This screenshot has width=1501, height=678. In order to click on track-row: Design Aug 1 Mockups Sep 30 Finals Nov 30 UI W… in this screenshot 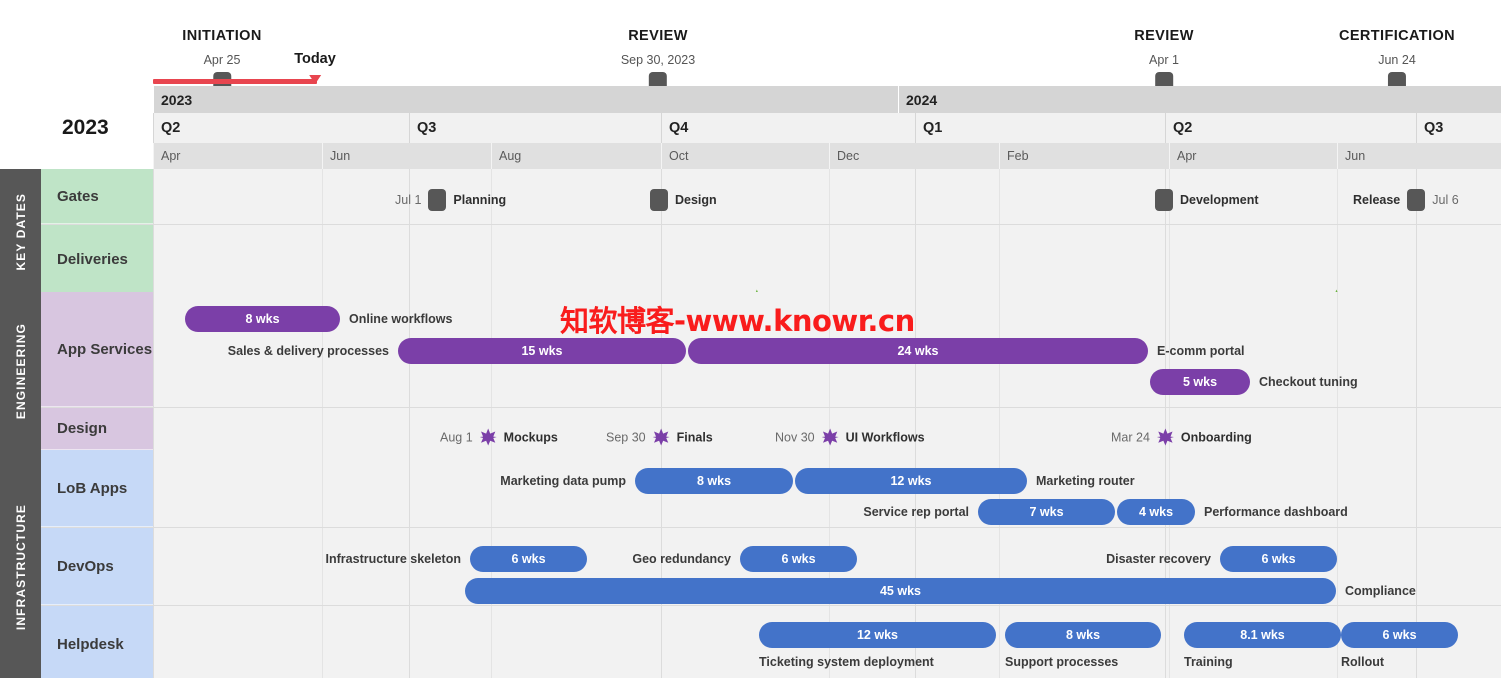, I will do `click(771, 429)`.